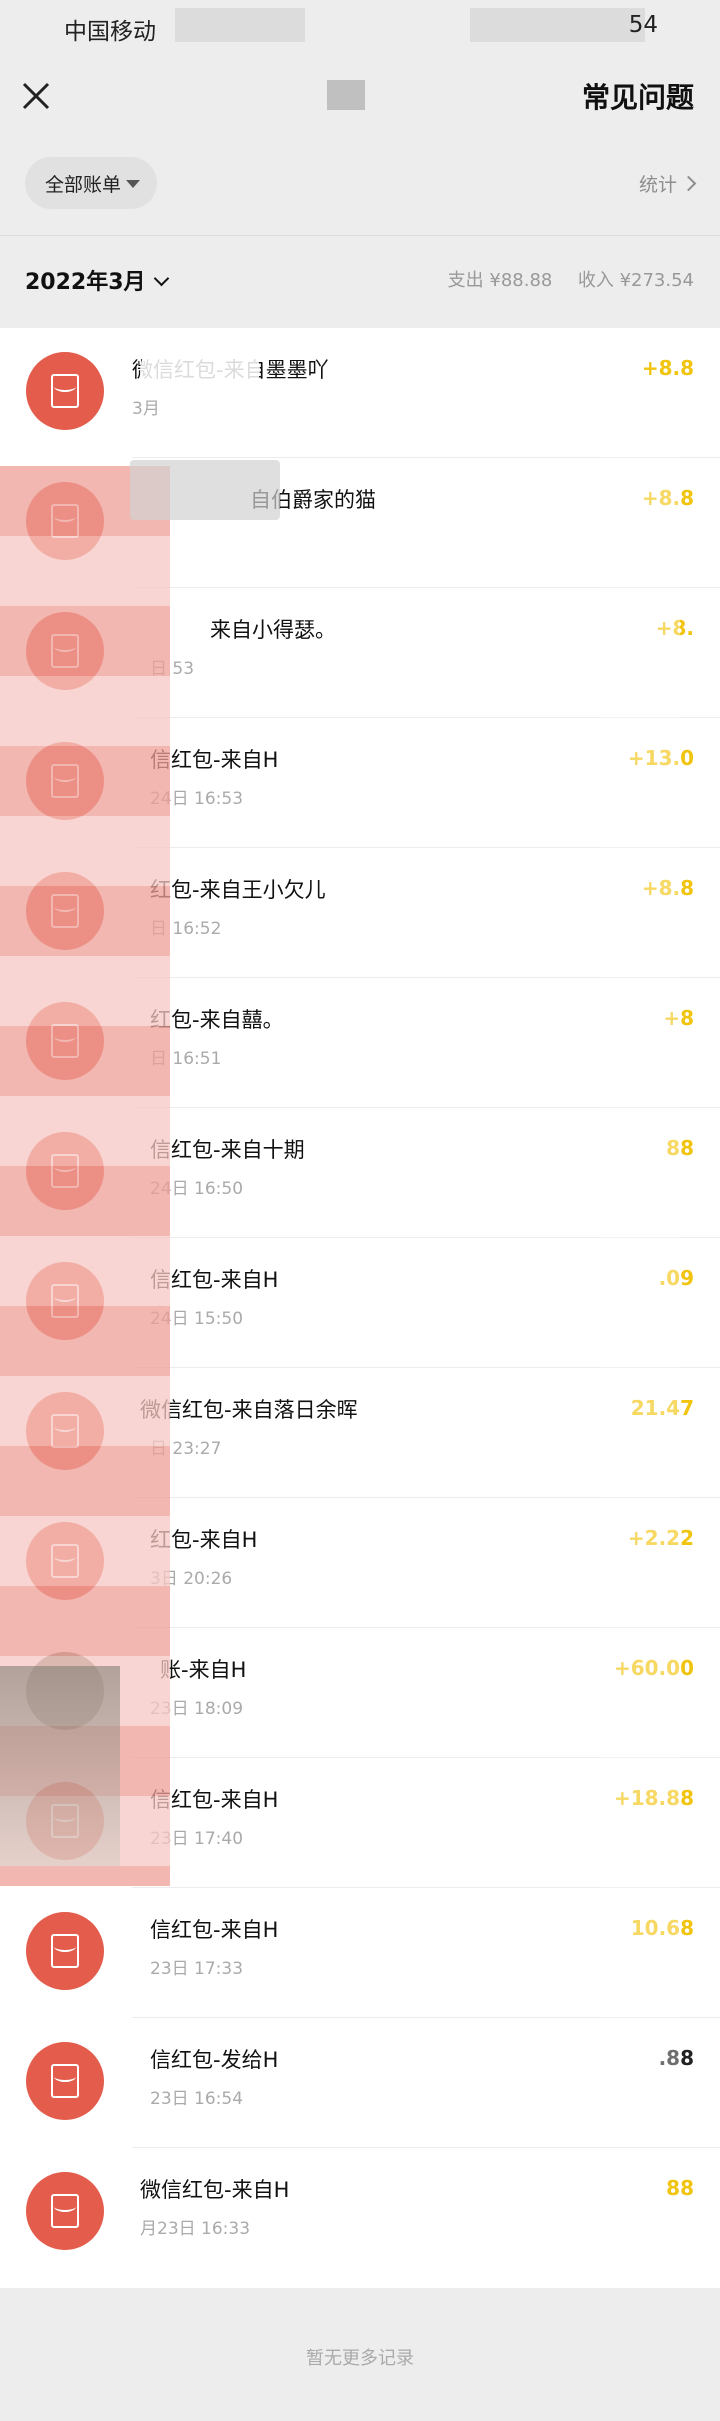  What do you see at coordinates (571, 279) in the screenshot?
I see `month-summary: 支出 ¥88.88 收入 ¥273.54` at bounding box center [571, 279].